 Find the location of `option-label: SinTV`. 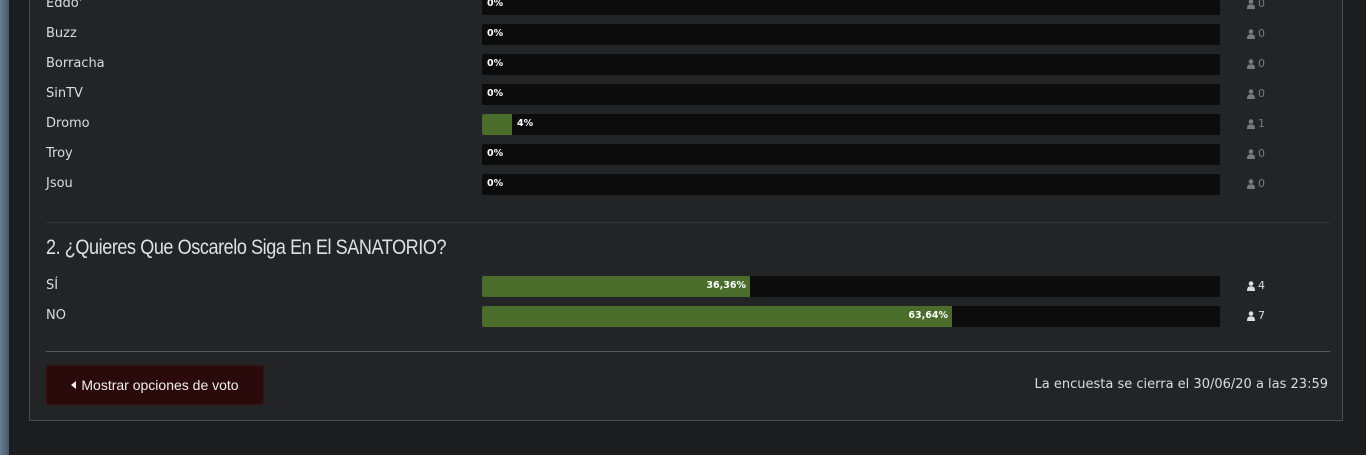

option-label: SinTV is located at coordinates (64, 93).